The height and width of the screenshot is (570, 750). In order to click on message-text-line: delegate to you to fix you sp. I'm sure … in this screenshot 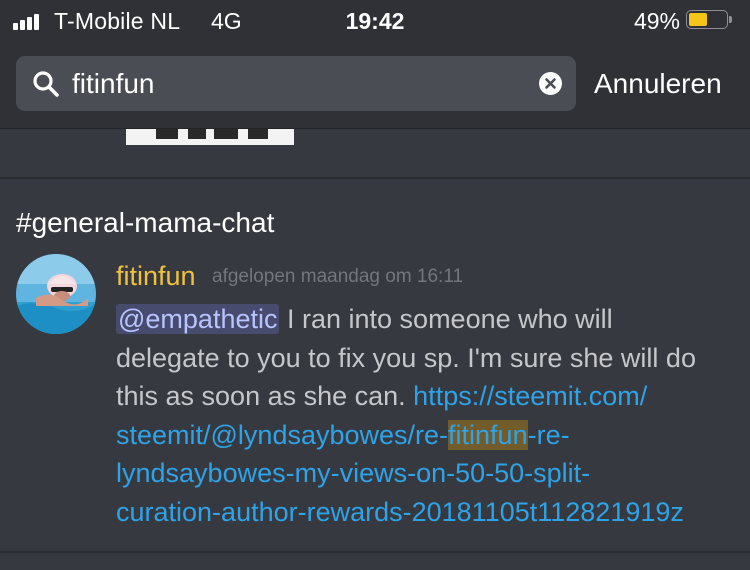, I will do `click(406, 357)`.